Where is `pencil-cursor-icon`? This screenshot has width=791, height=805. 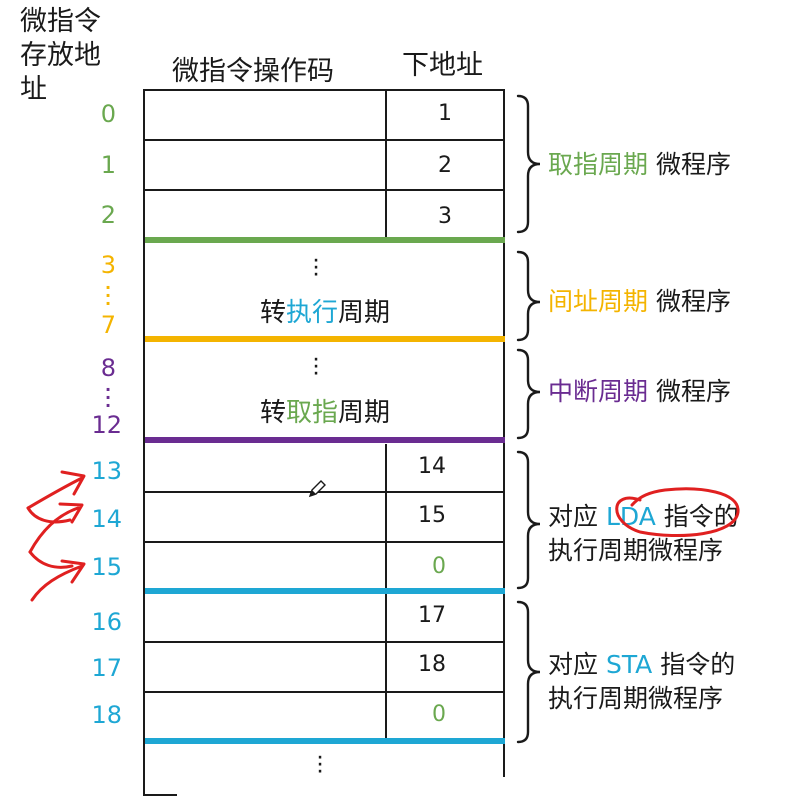 pencil-cursor-icon is located at coordinates (317, 489).